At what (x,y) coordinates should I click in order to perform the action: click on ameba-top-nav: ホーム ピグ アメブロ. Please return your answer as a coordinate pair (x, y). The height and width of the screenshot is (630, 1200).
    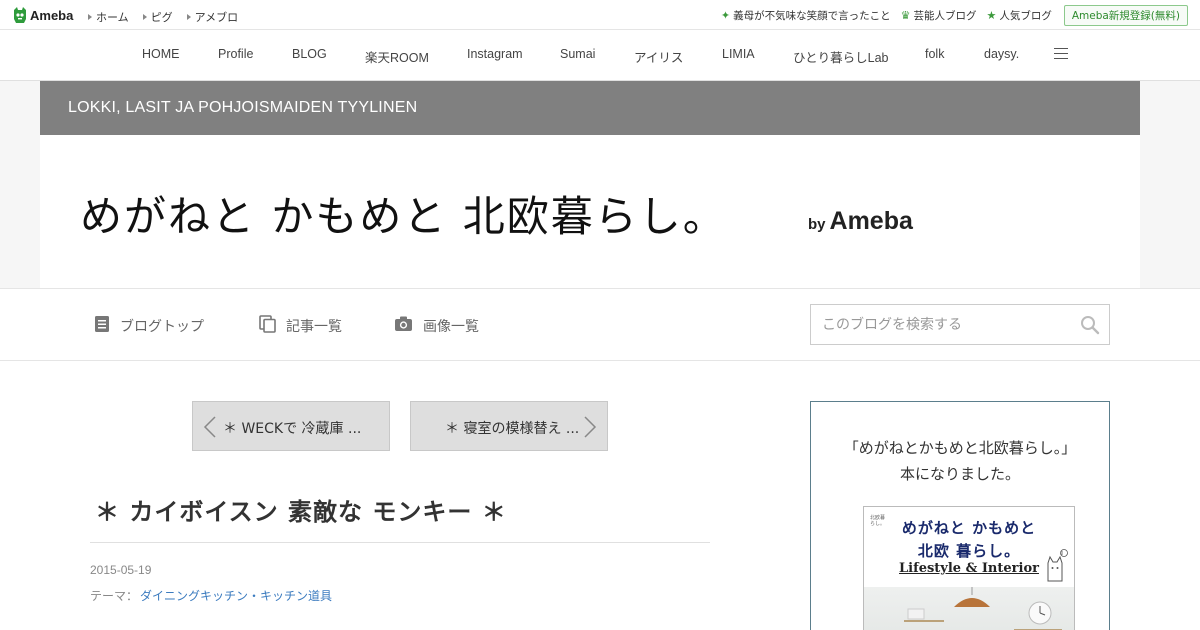
    Looking at the image, I should click on (170, 17).